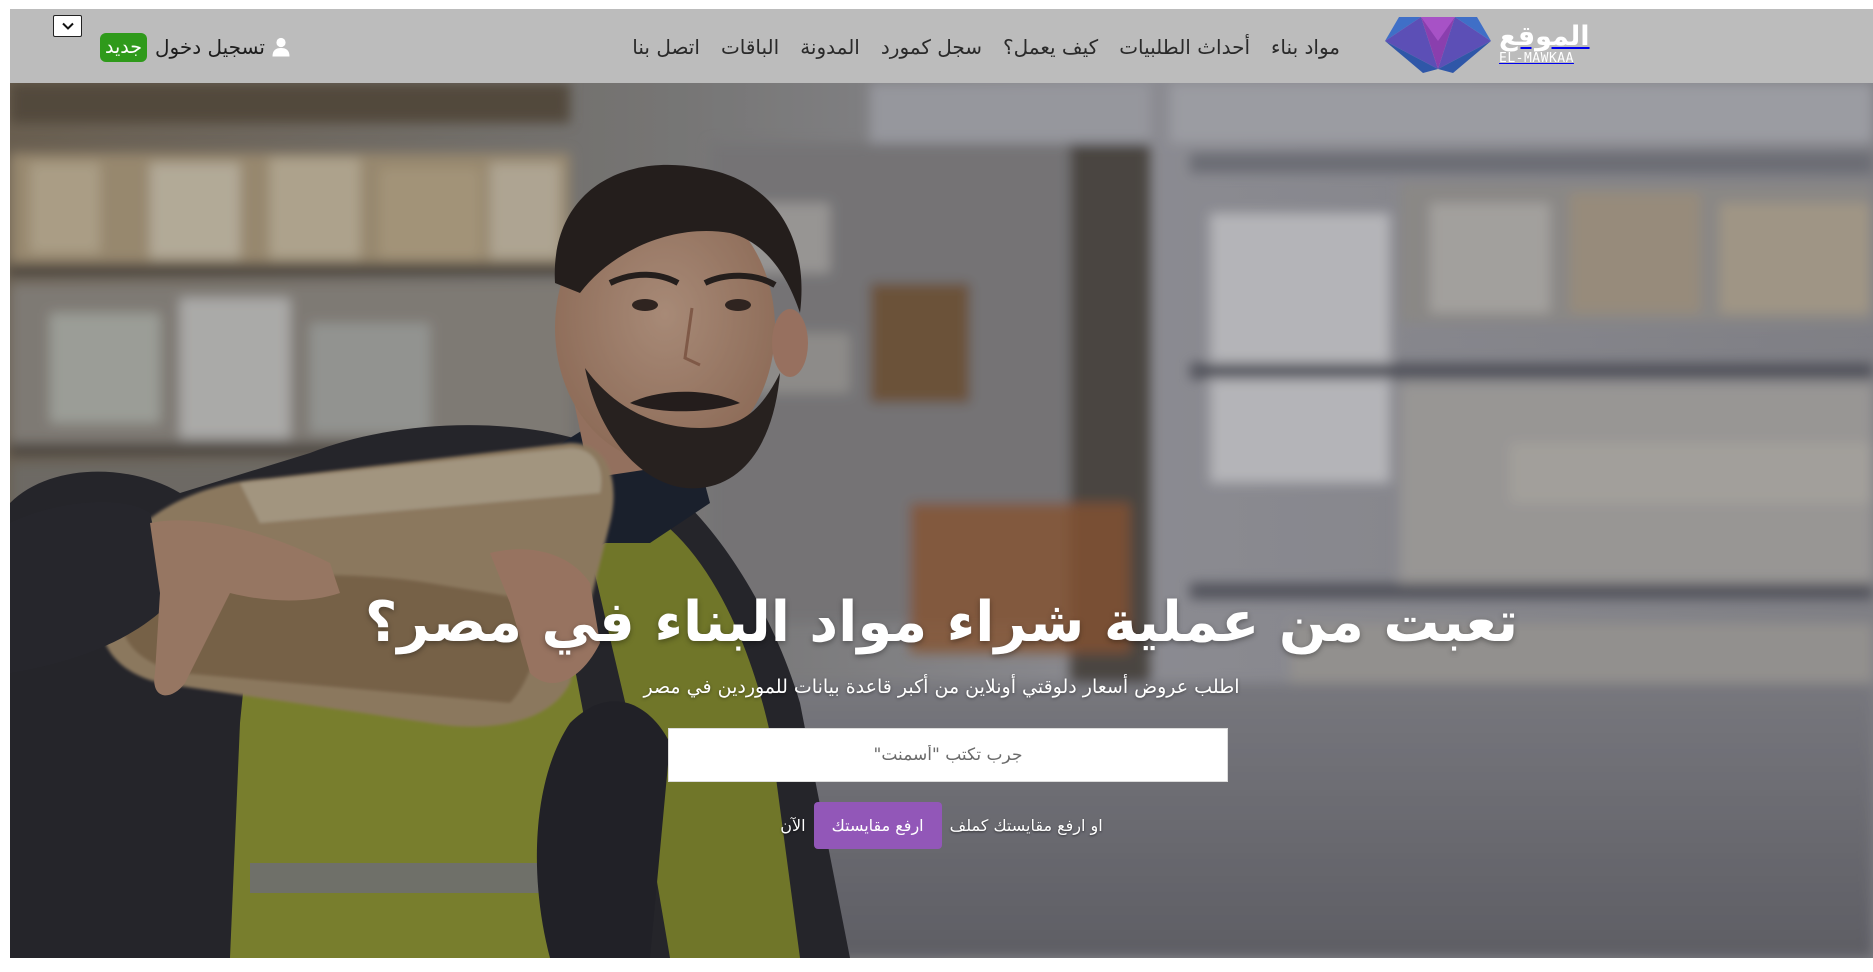 This screenshot has height=972, width=1873. Describe the element at coordinates (1544, 36) in the screenshot. I see `logo-arabic-text: الموقع` at that location.